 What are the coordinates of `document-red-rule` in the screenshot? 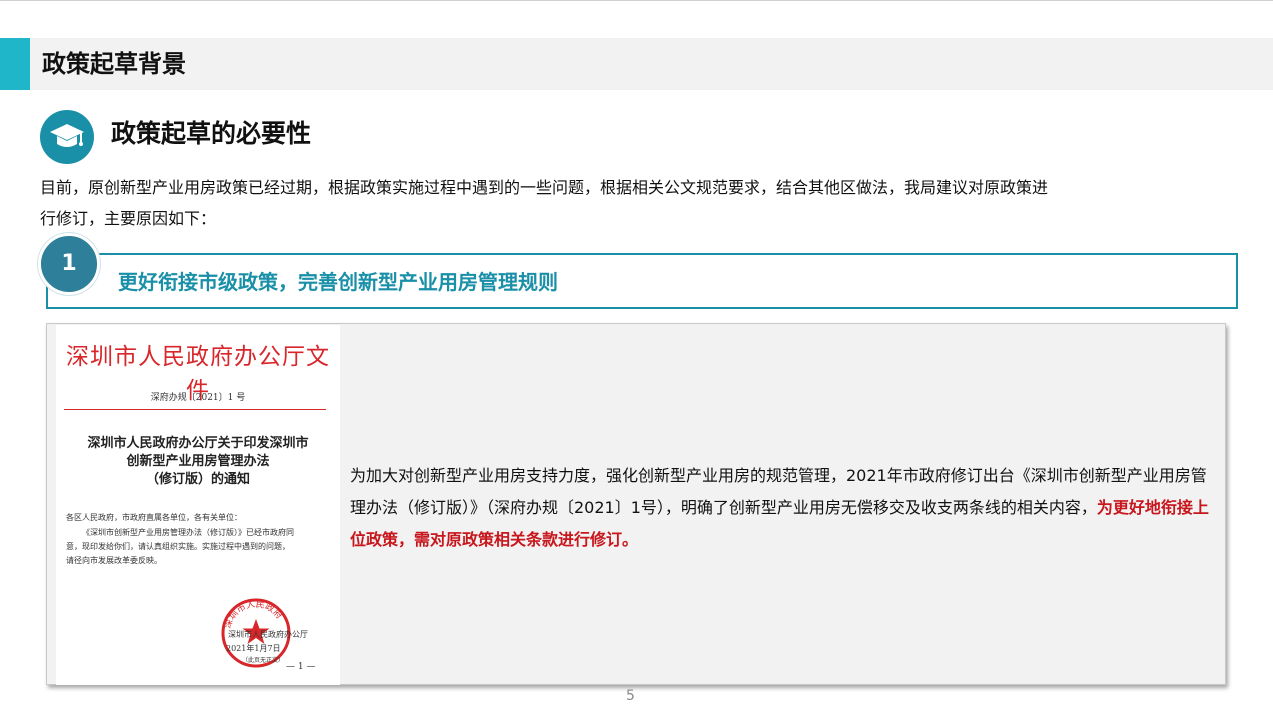 It's located at (195, 409).